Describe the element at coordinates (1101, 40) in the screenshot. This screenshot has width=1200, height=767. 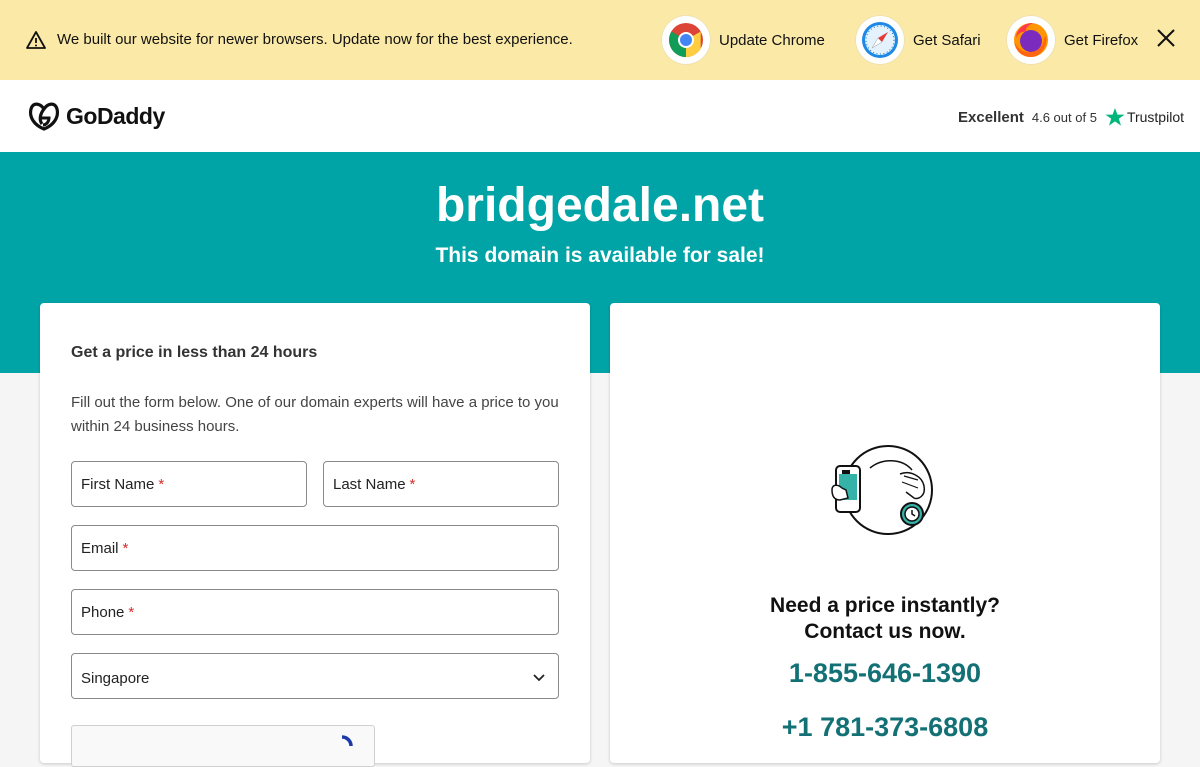
I see `get-firefox-label: Get Firefox` at that location.